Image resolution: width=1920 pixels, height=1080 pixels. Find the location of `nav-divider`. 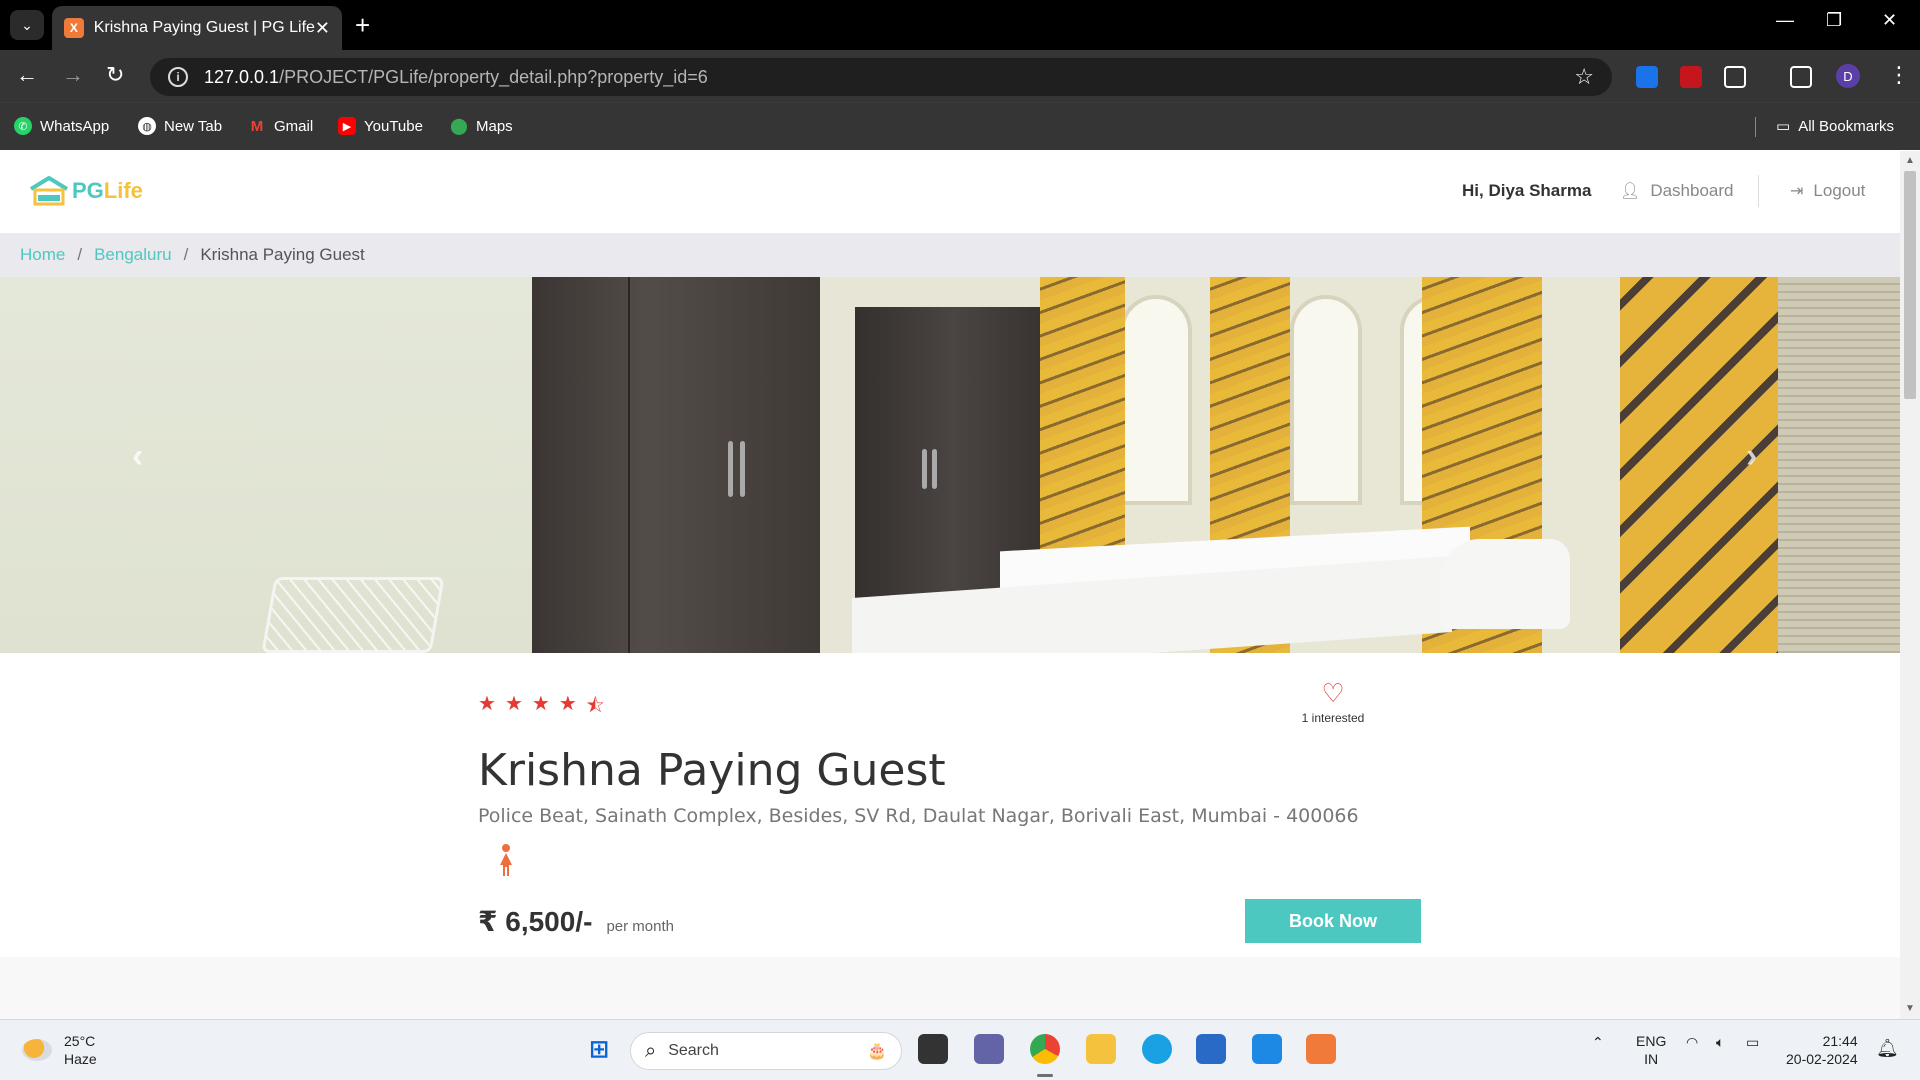

nav-divider is located at coordinates (1758, 191).